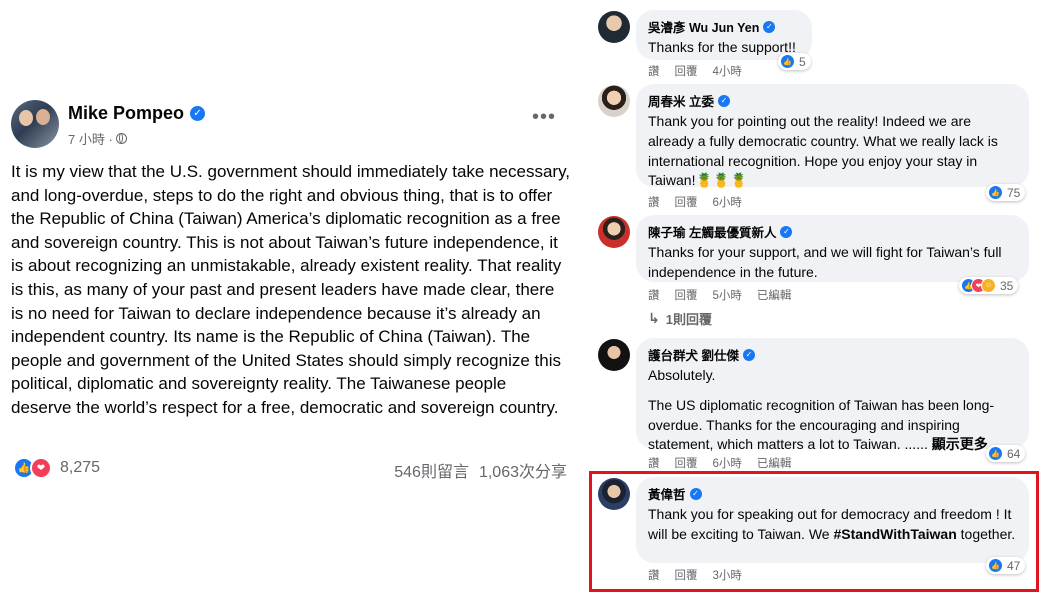  Describe the element at coordinates (1006, 192) in the screenshot. I see `comment-reactions: 👍 75` at that location.